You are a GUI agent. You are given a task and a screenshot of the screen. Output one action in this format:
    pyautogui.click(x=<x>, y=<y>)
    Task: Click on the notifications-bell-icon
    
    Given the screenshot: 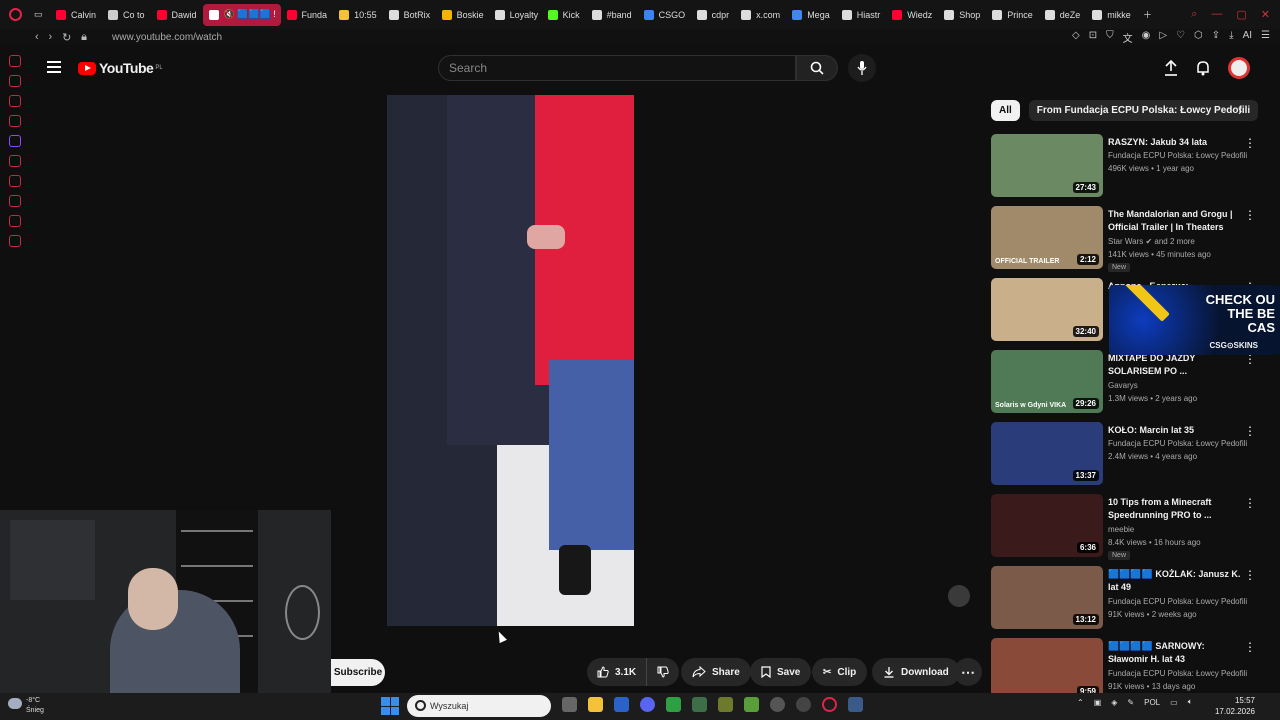 What is the action you would take?
    pyautogui.click(x=1203, y=68)
    